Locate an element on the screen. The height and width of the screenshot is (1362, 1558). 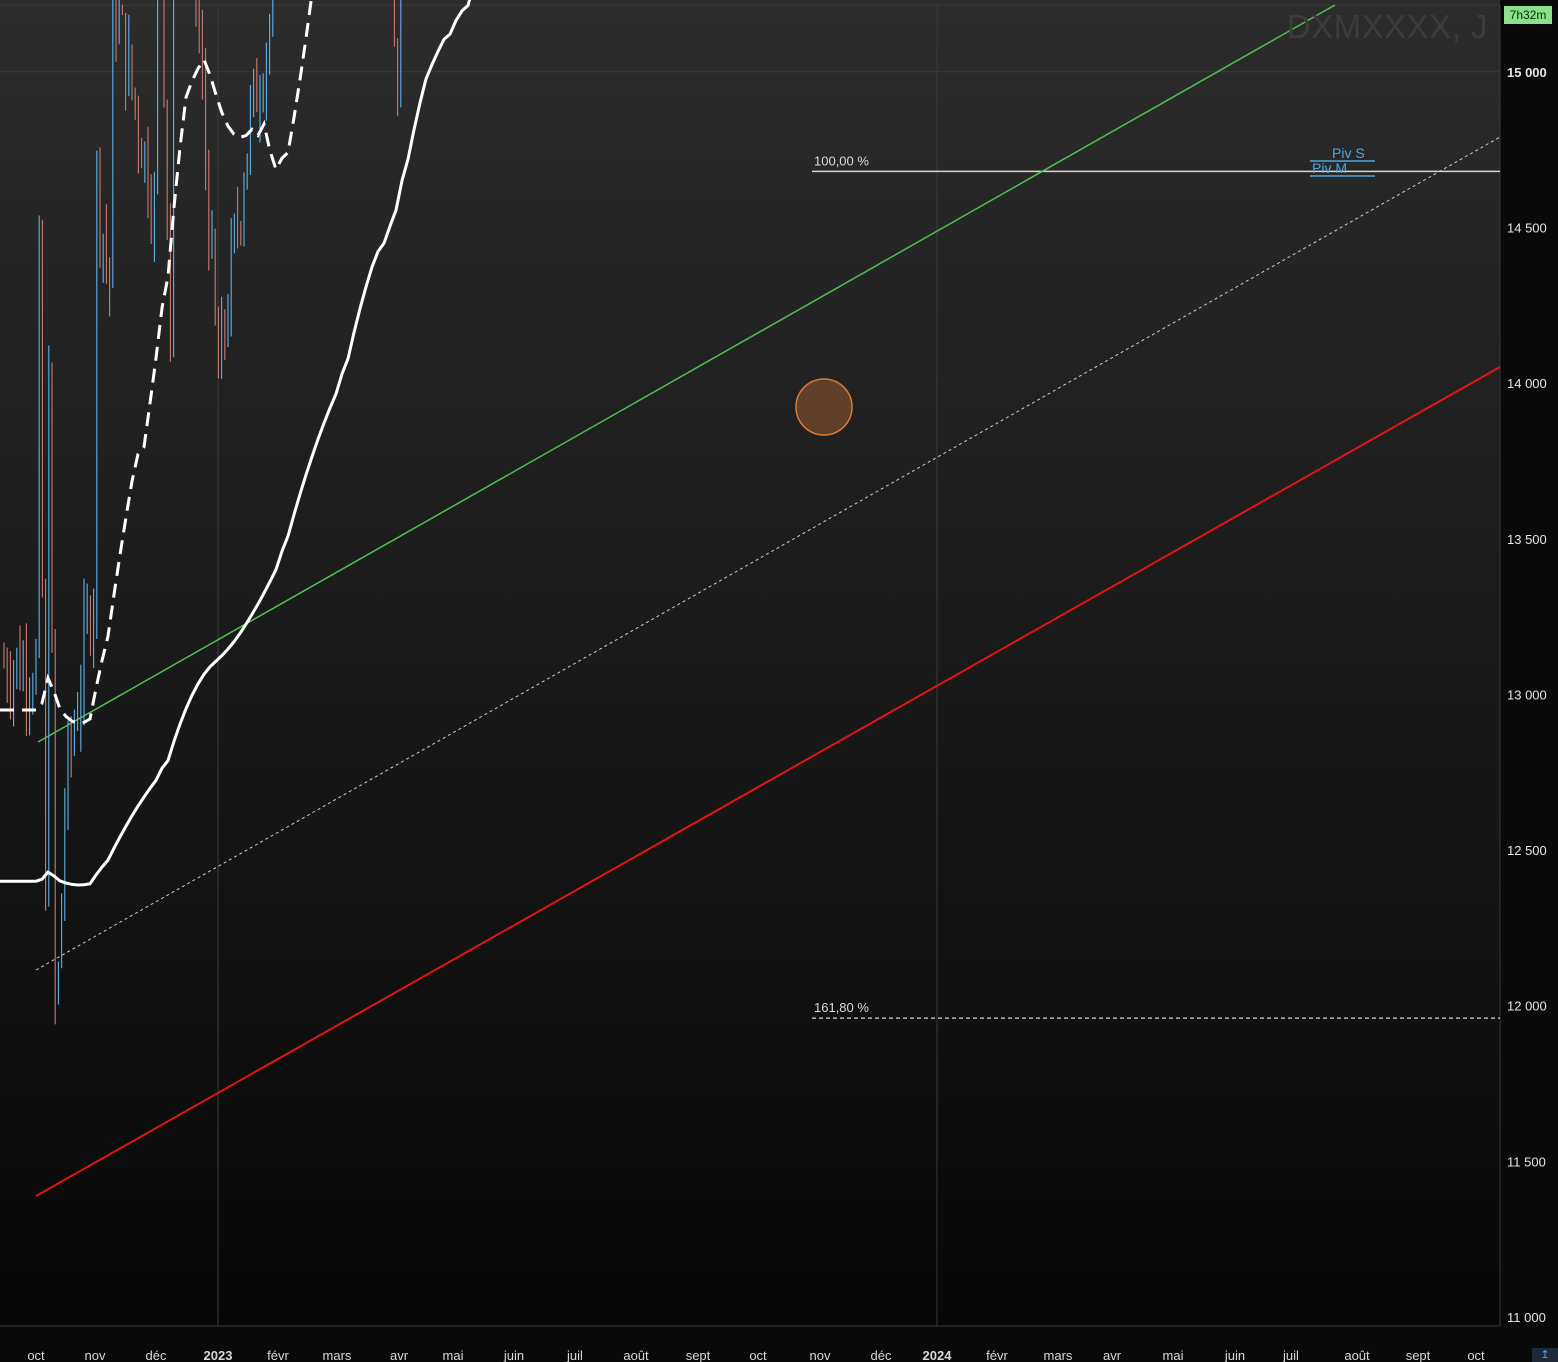
timer-badge: 7h32m is located at coordinates (1528, 15).